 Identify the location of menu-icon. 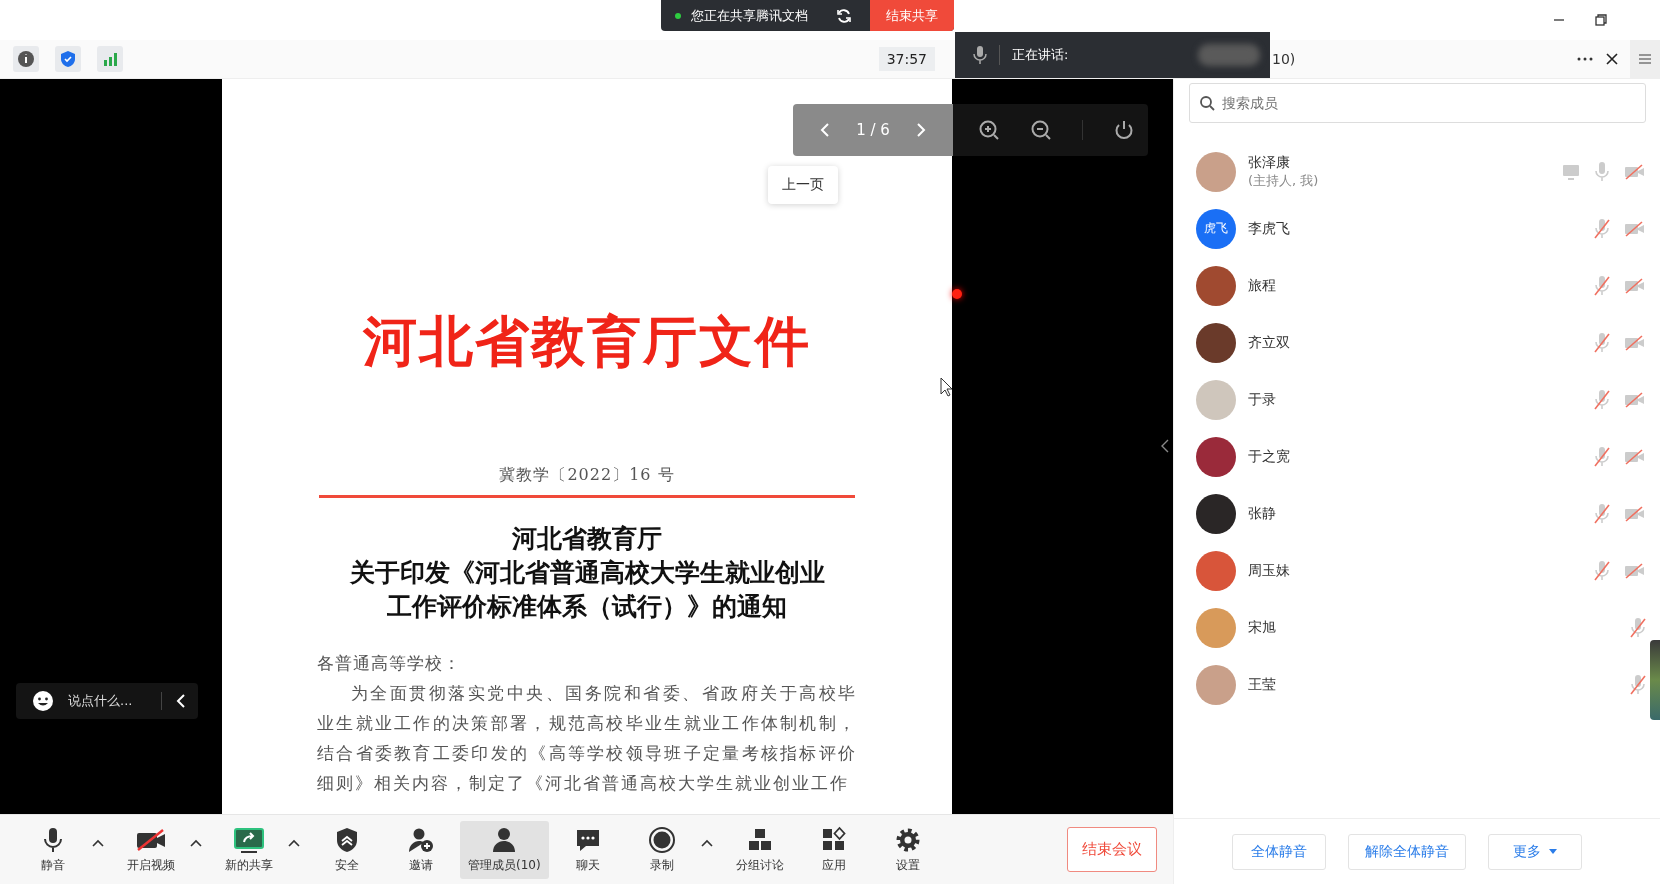
(1645, 59).